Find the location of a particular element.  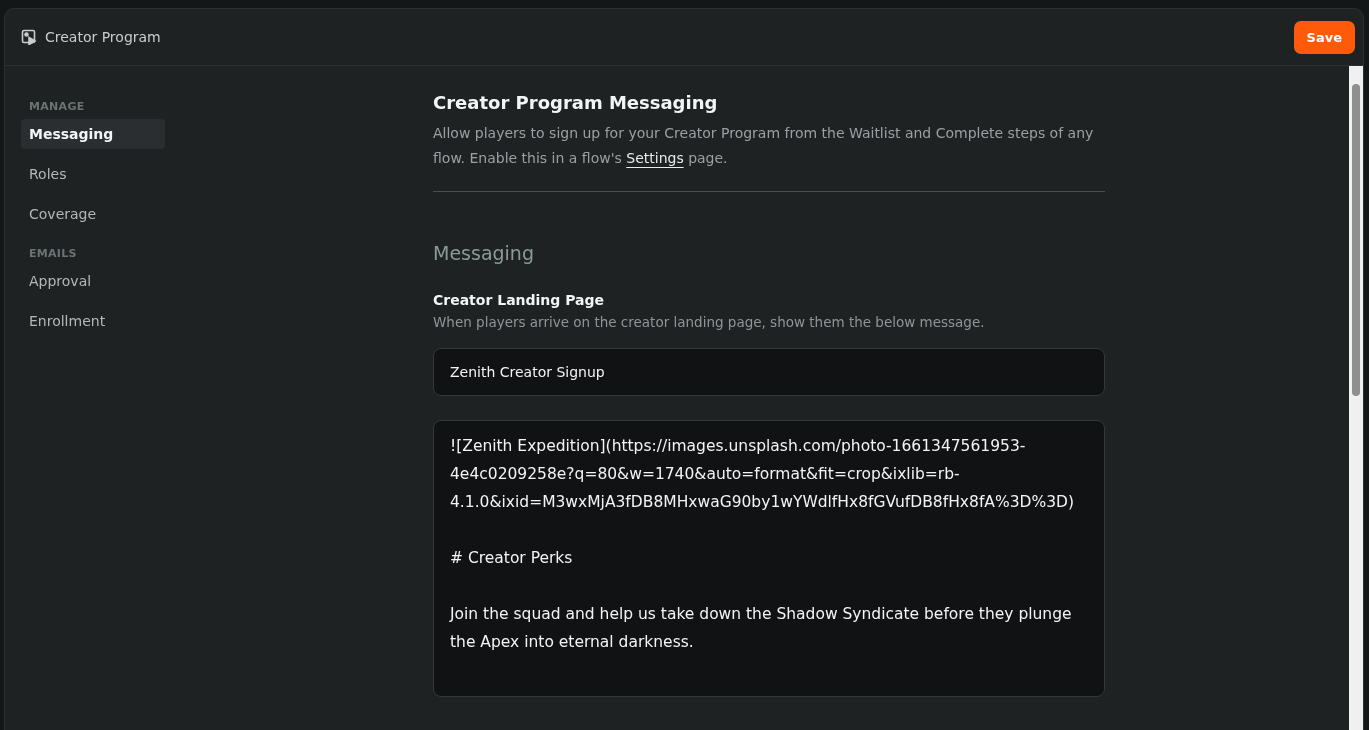

sidebar-item: Coverage is located at coordinates (93, 214).